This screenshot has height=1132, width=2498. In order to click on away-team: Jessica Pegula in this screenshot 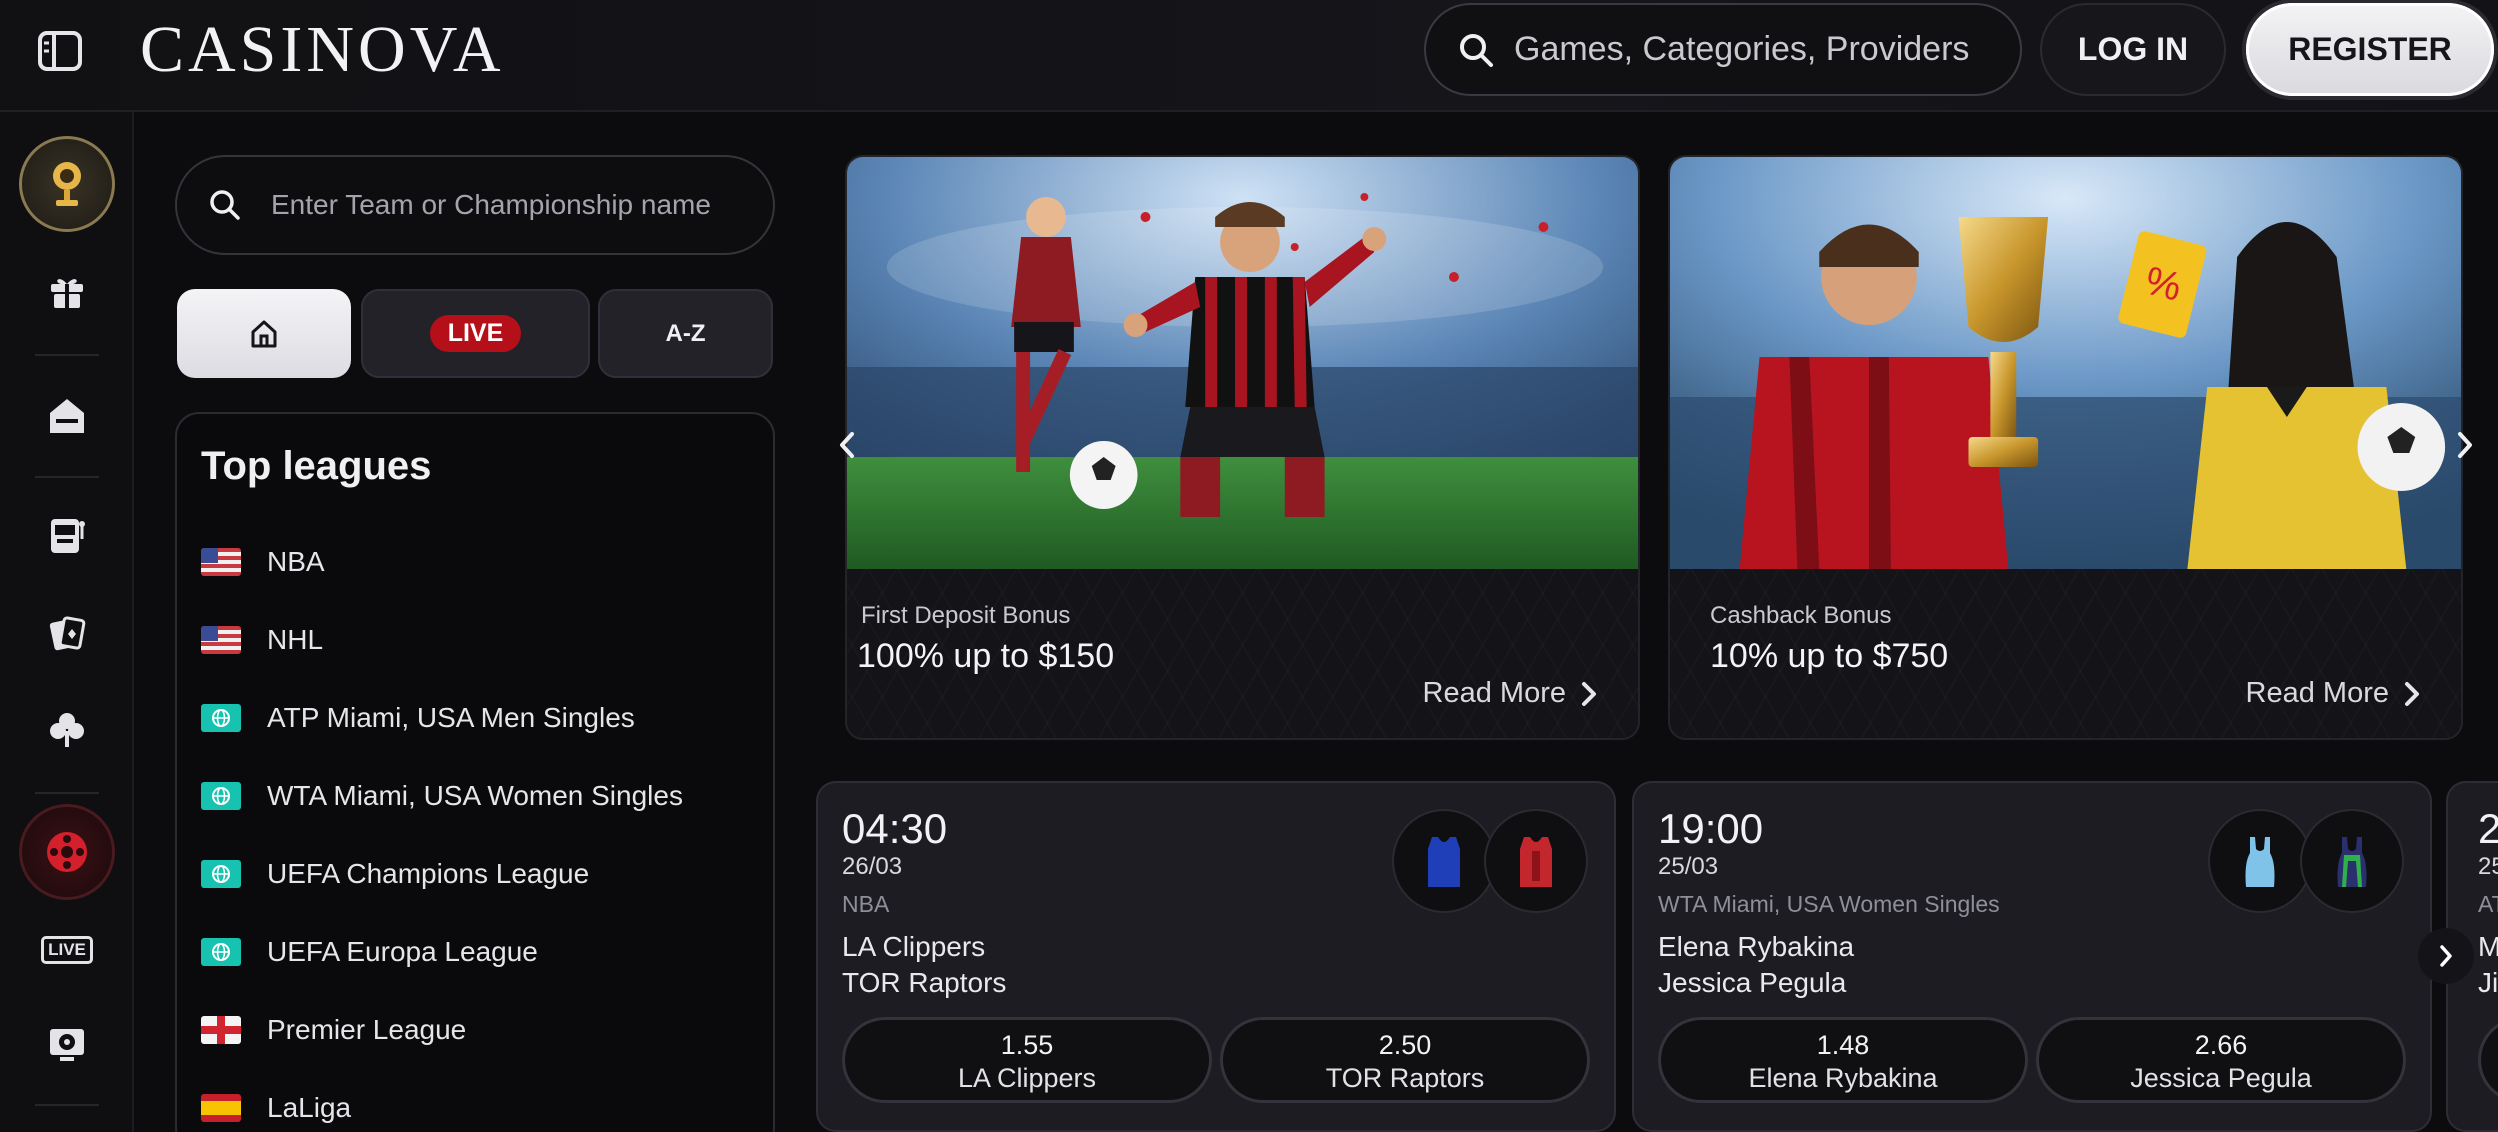, I will do `click(1752, 982)`.